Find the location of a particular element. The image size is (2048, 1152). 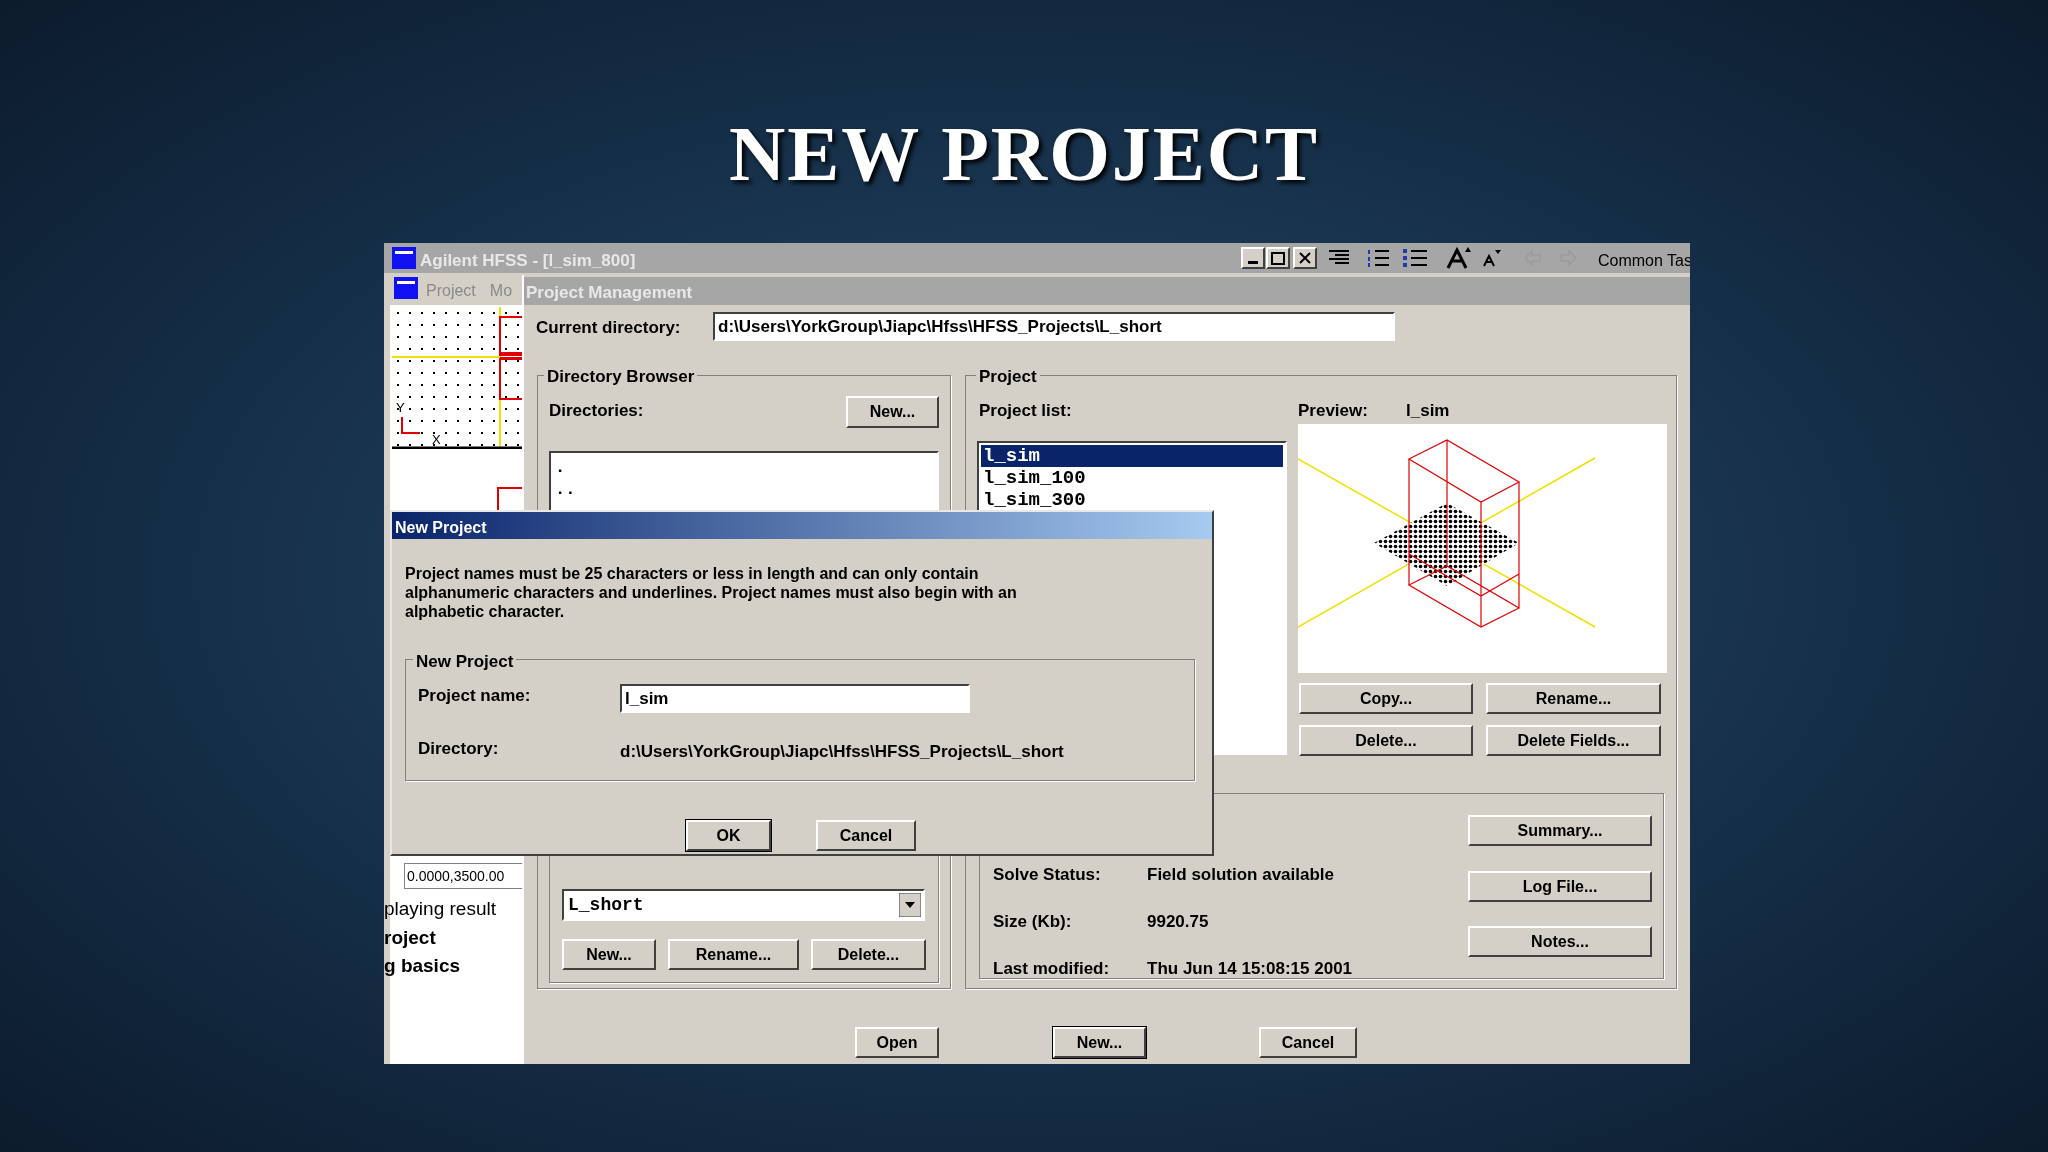

list-label: Directories: is located at coordinates (596, 411).